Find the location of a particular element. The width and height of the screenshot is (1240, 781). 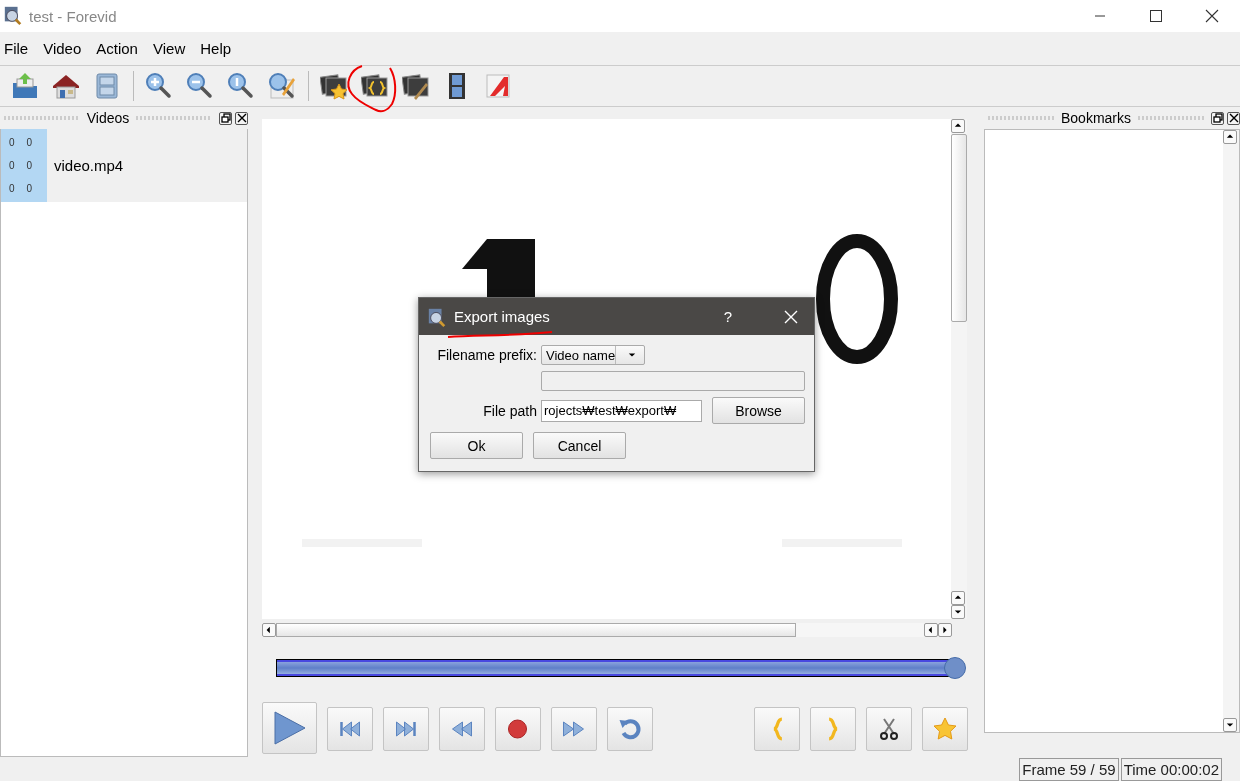

cancel-button: Cancel is located at coordinates (579, 445).